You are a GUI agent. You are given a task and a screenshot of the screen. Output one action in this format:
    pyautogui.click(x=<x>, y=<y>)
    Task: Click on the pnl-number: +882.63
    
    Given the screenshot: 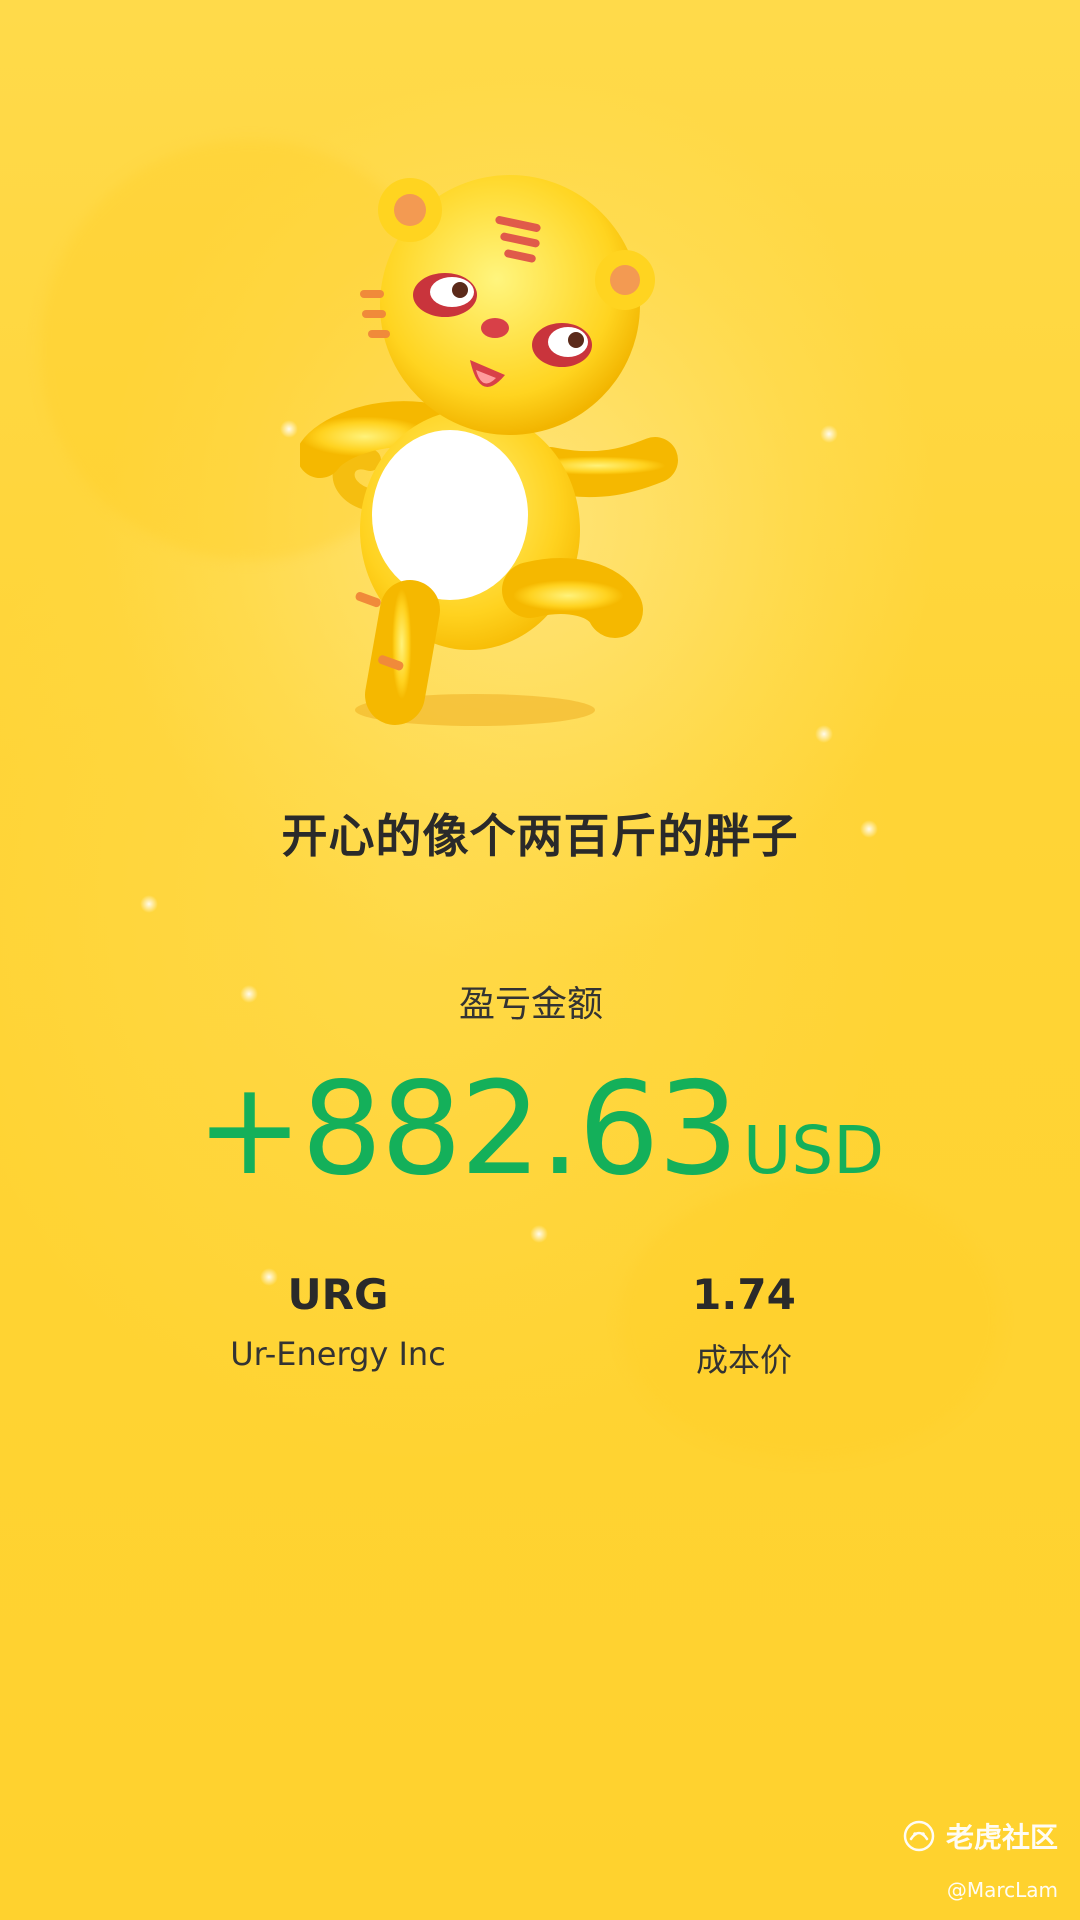 What is the action you would take?
    pyautogui.click(x=467, y=1129)
    